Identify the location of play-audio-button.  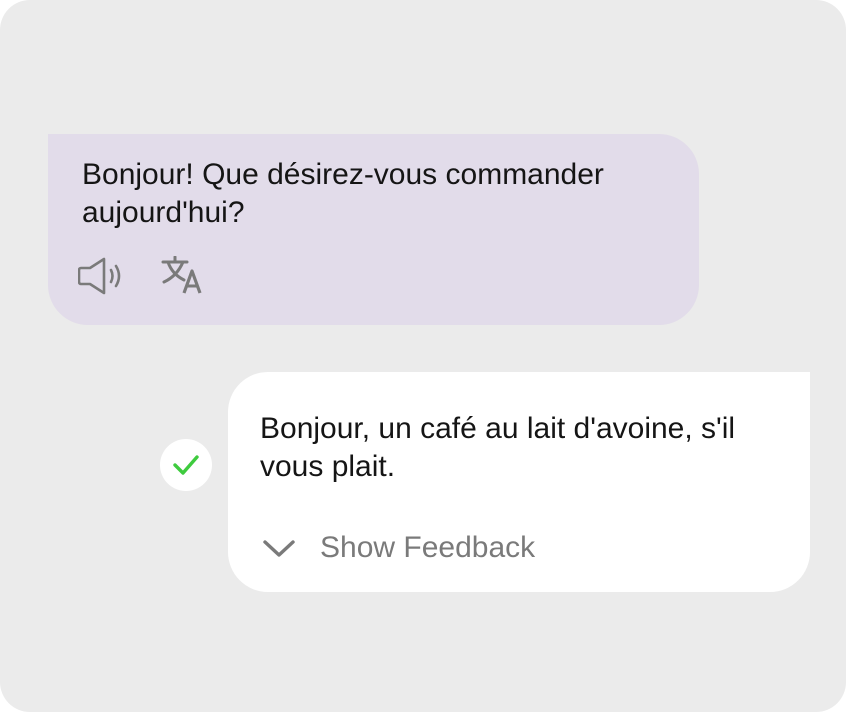
(102, 276).